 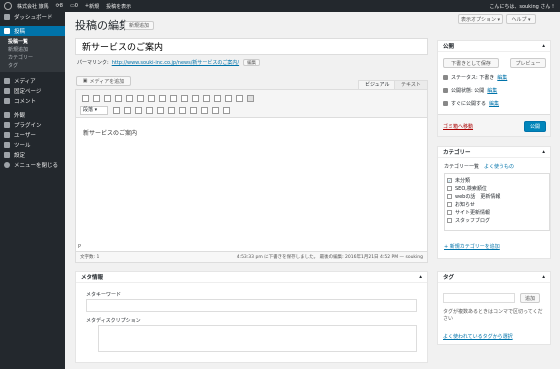 What do you see at coordinates (110, 132) in the screenshot?
I see `editor-content: 新サービスのご案内` at bounding box center [110, 132].